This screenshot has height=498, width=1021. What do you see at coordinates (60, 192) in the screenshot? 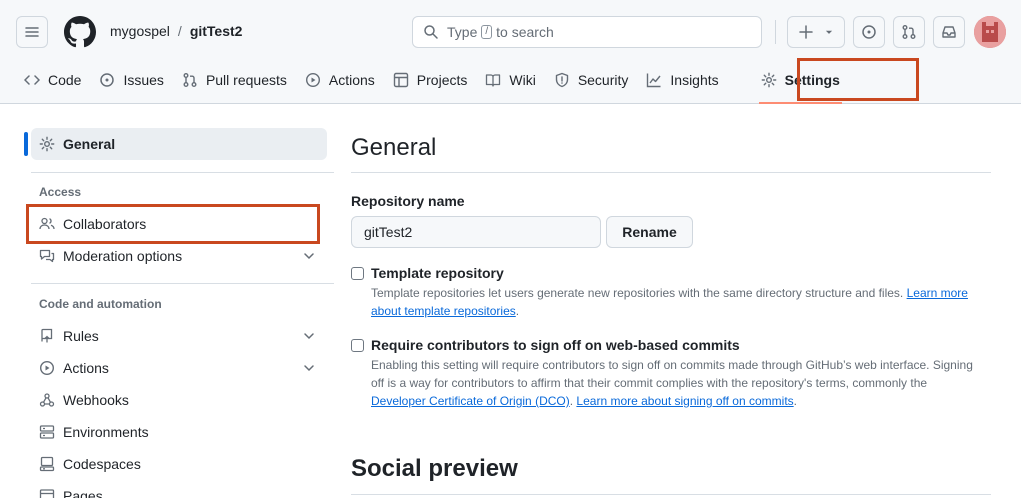
I see `sidebar-heading-access: Access` at bounding box center [60, 192].